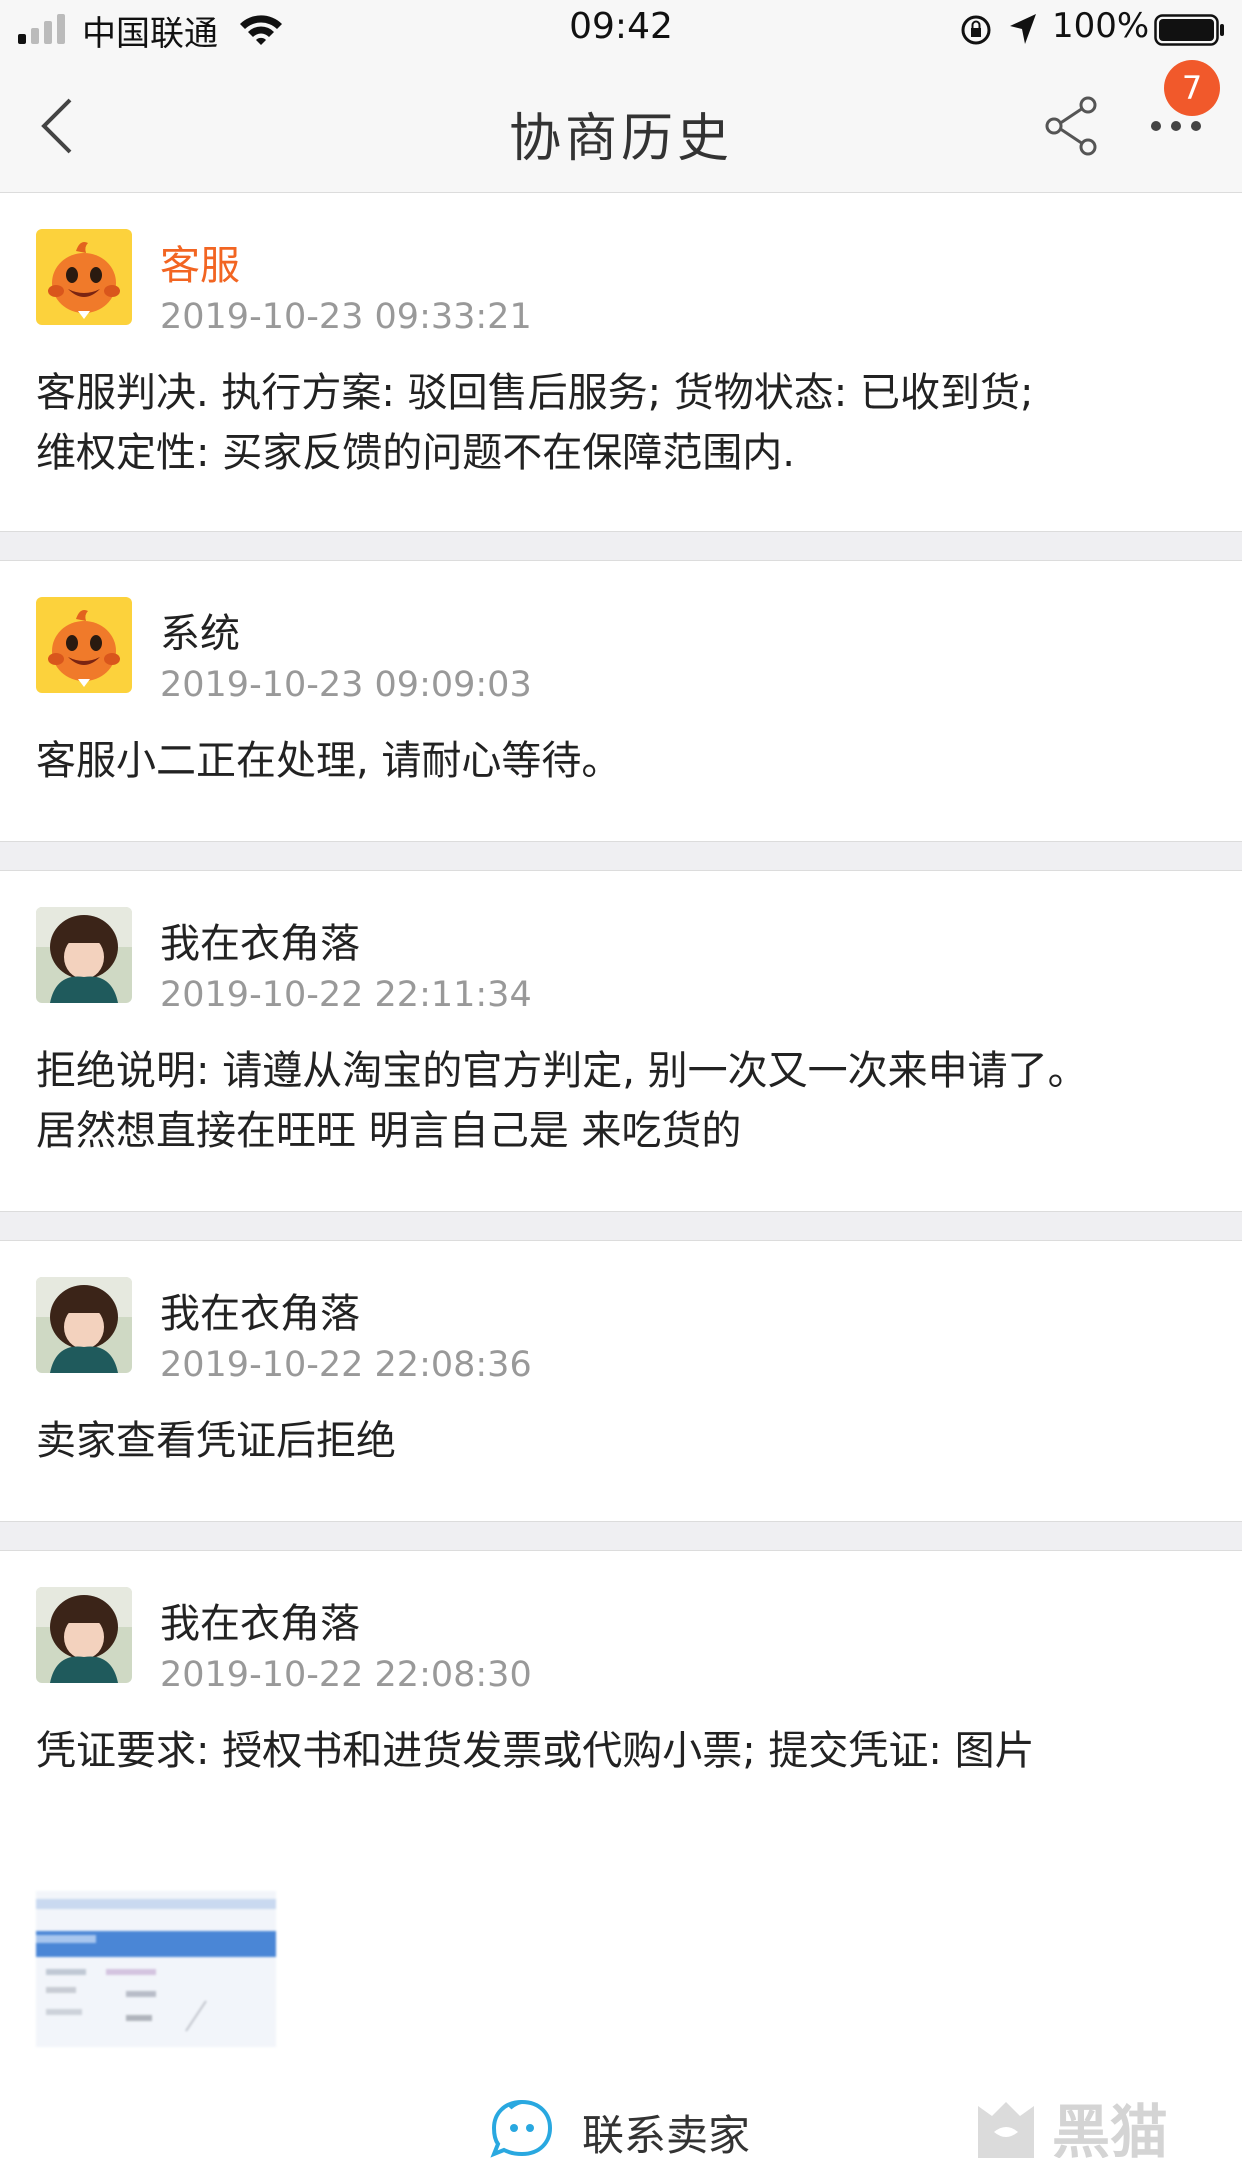  I want to click on sender-name: 系统, so click(200, 634).